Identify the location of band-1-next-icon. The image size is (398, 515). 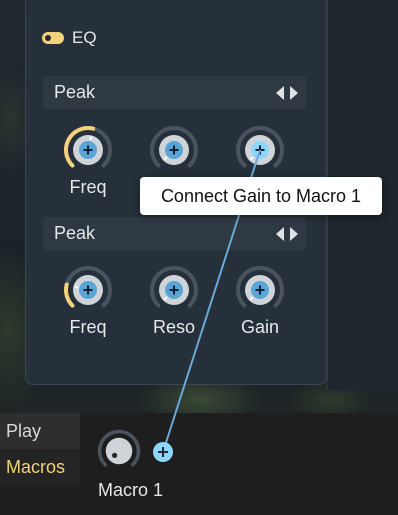
(294, 93).